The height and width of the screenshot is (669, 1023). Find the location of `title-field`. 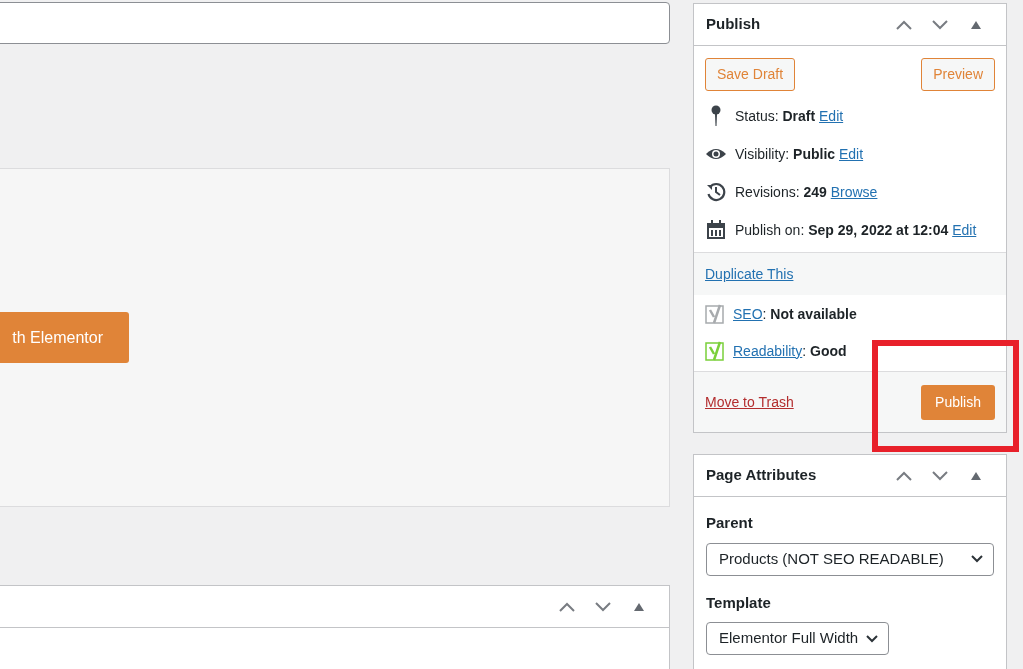

title-field is located at coordinates (335, 23).